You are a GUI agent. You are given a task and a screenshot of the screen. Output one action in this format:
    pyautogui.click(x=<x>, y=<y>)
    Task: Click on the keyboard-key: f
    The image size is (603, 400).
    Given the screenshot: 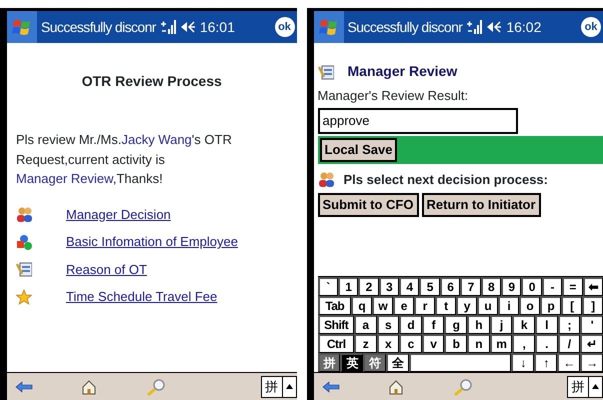 What is the action you would take?
    pyautogui.click(x=433, y=324)
    